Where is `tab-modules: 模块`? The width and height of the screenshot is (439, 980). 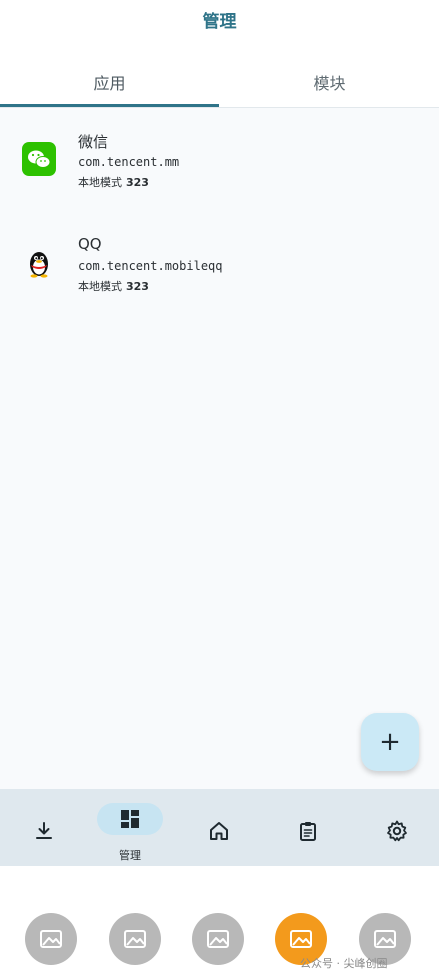 tab-modules: 模块 is located at coordinates (329, 81).